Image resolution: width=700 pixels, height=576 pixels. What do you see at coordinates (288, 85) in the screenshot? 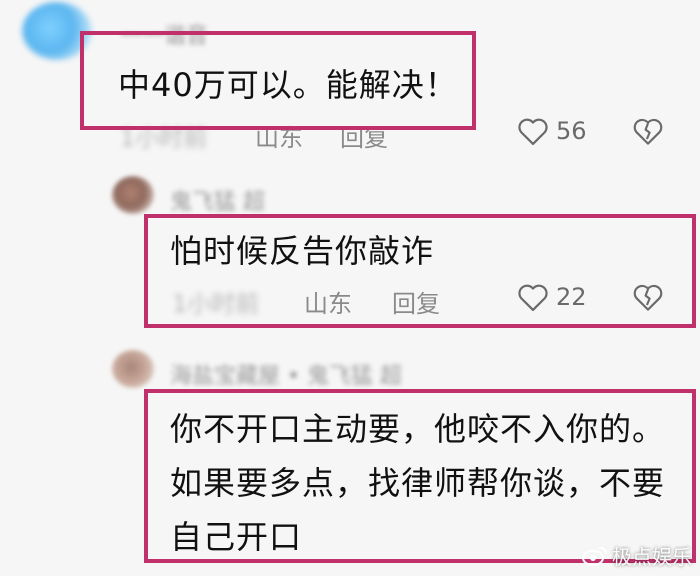
I see `comment-text: 中40万可以。能解决！` at bounding box center [288, 85].